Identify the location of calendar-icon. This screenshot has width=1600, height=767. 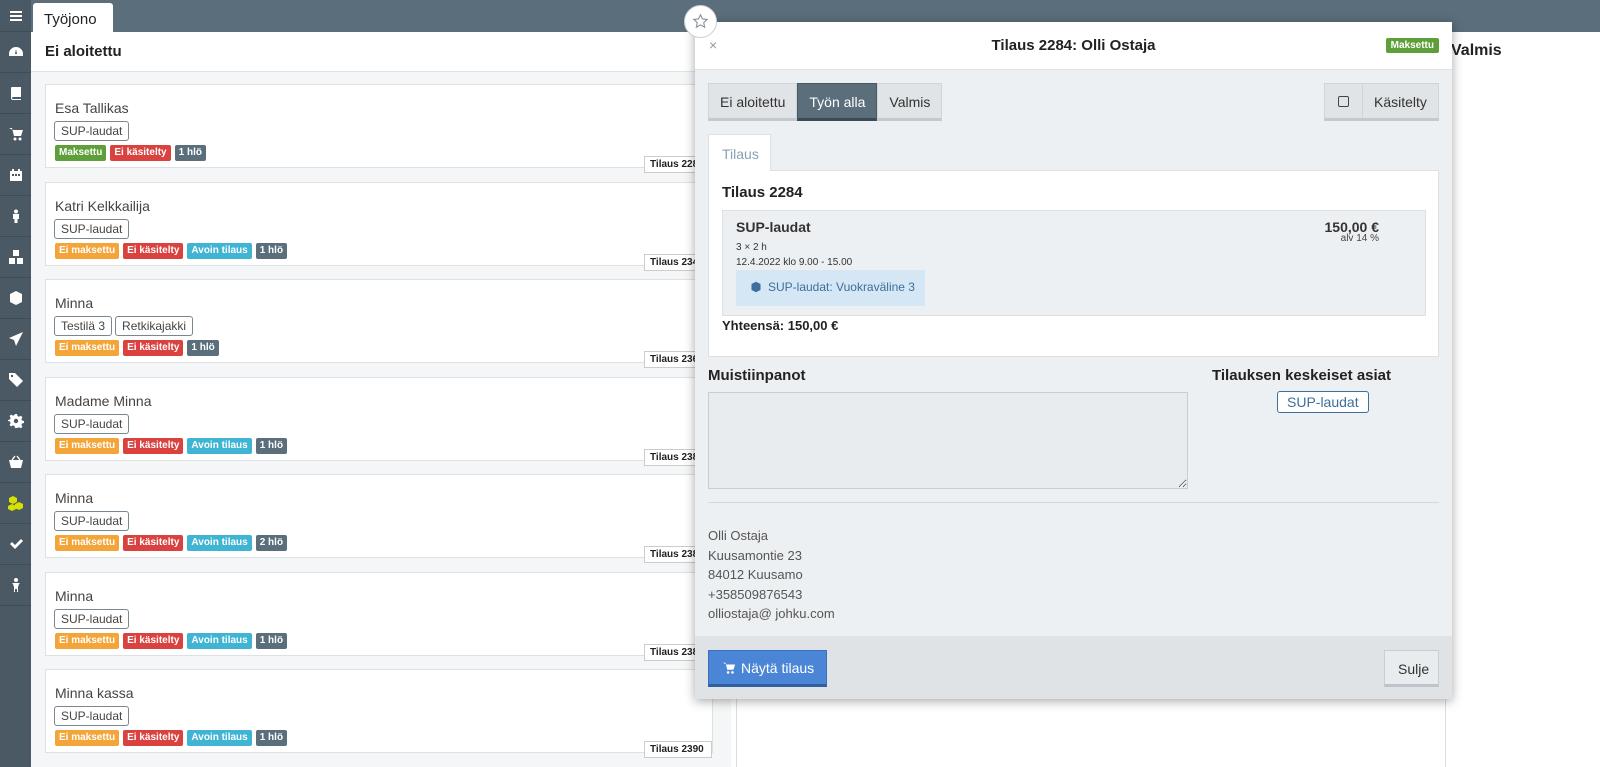
(15, 175).